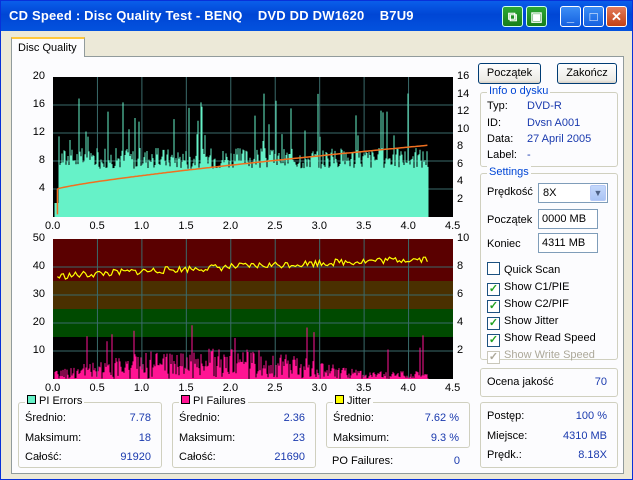  I want to click on pi-errors-total: 91920, so click(135, 457).